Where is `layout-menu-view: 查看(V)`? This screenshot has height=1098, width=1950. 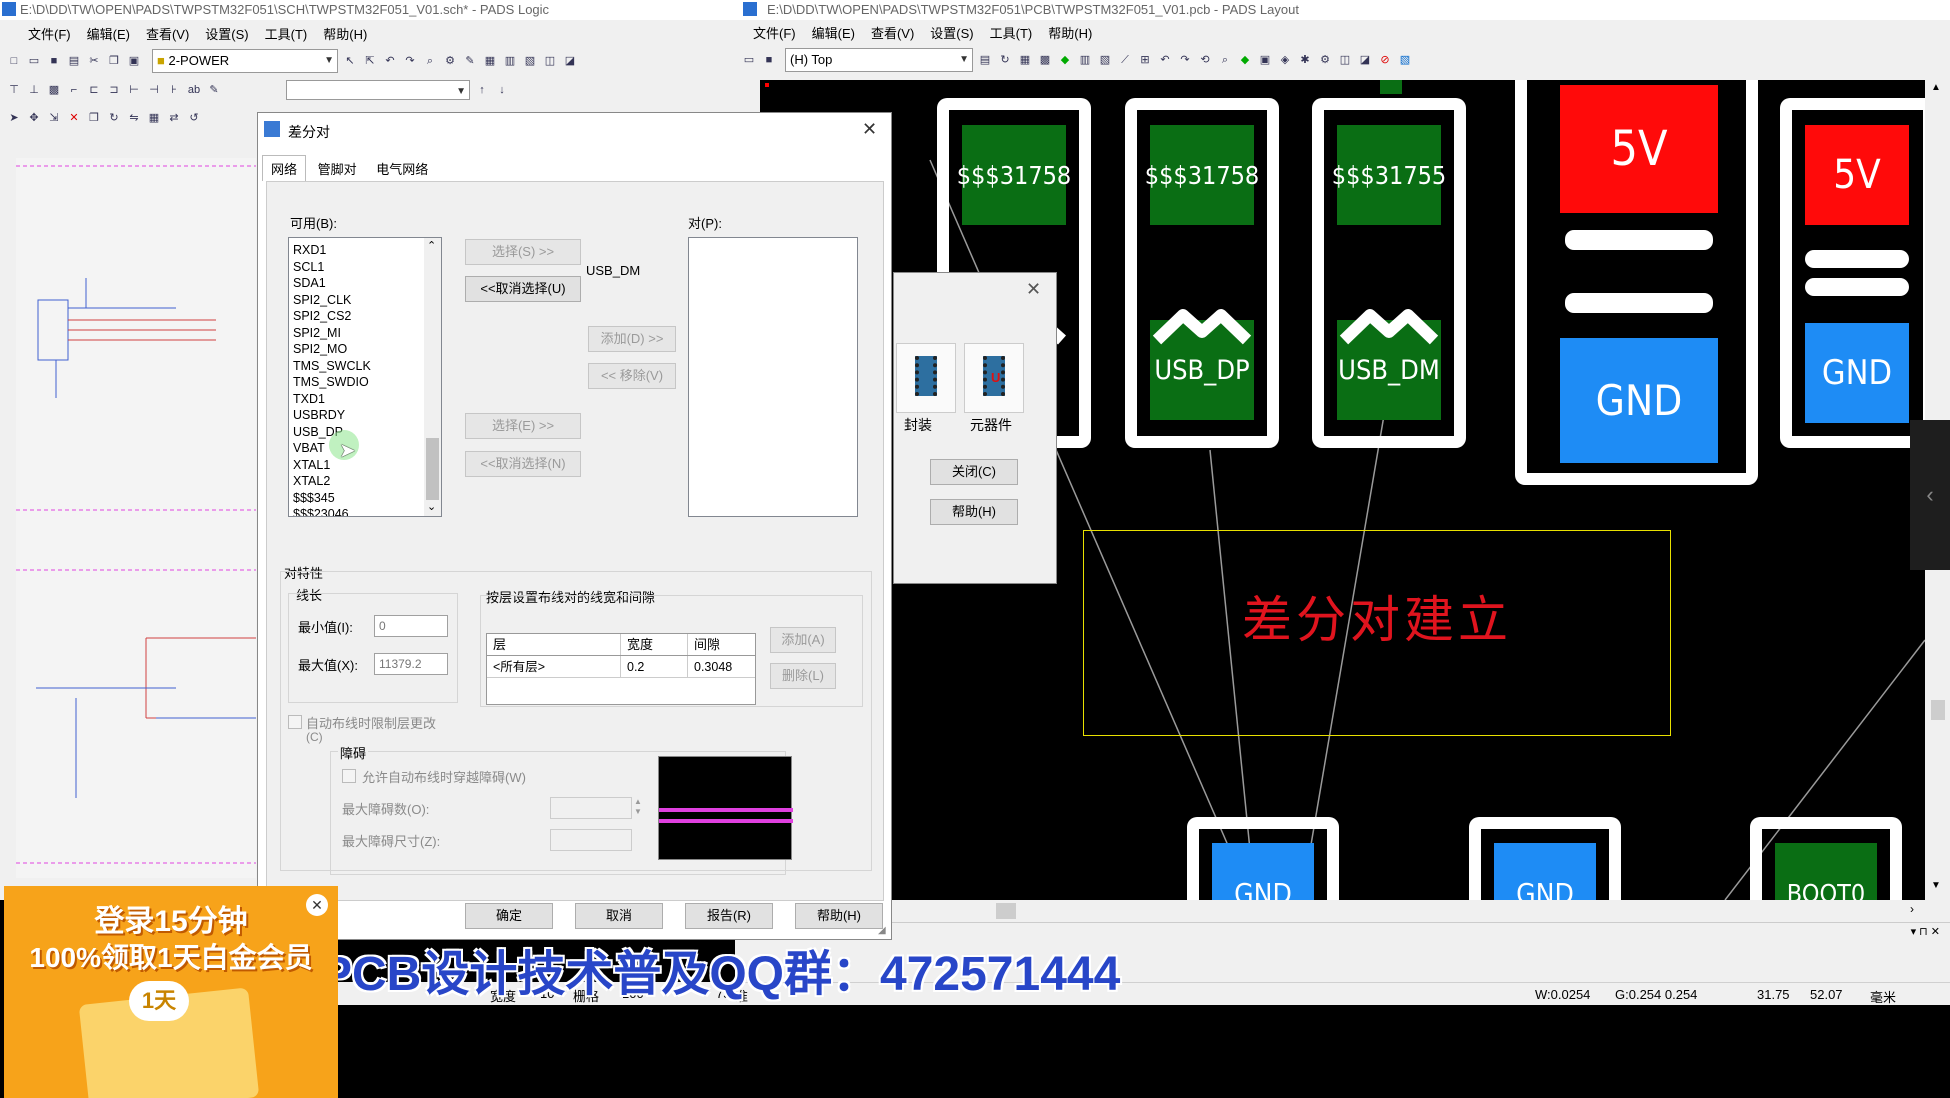
layout-menu-view: 查看(V) is located at coordinates (892, 32).